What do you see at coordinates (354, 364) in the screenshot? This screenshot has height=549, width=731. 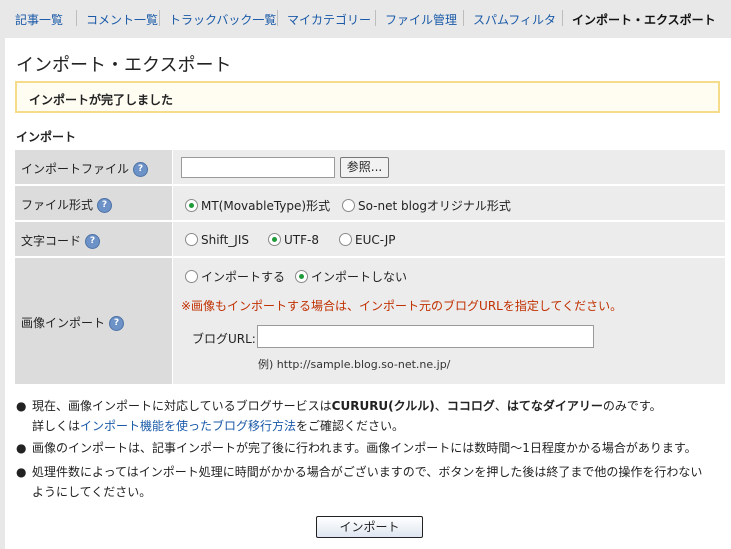 I see `blog-url-example: 例) http://sample.blog.so-net.ne.jp/` at bounding box center [354, 364].